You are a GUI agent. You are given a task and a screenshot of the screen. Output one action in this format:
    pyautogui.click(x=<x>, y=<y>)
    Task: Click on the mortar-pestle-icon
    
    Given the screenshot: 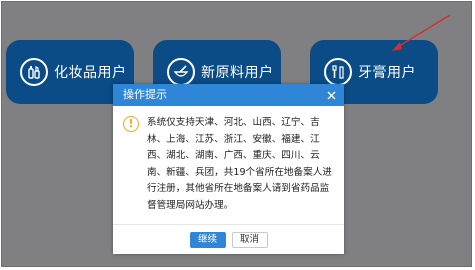 What is the action you would take?
    pyautogui.click(x=181, y=72)
    